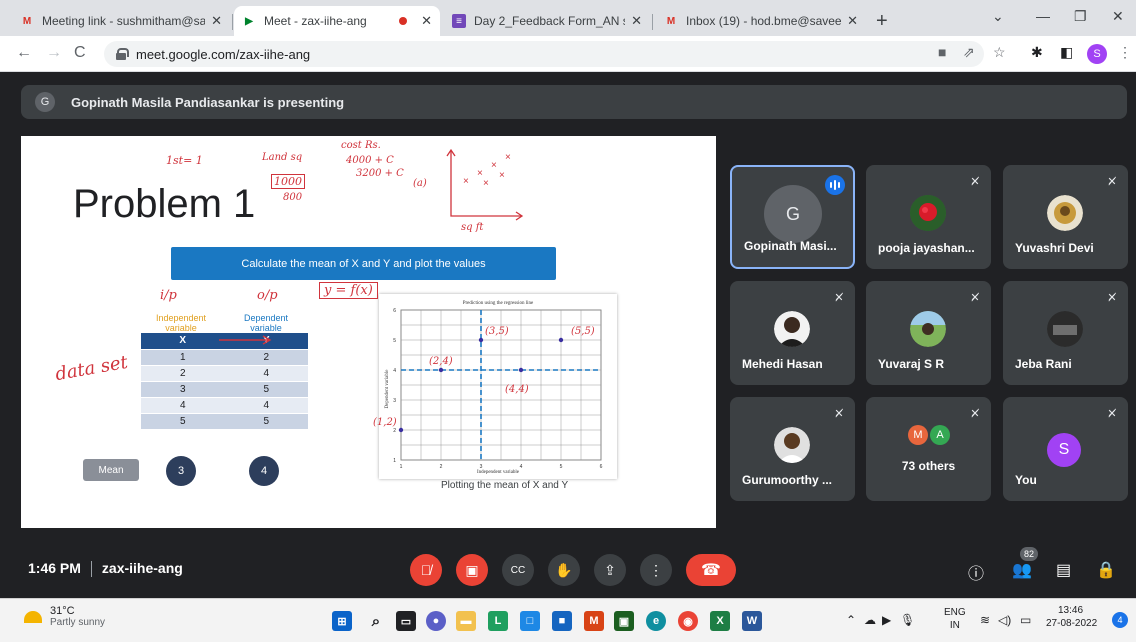 This screenshot has width=1136, height=642. I want to click on plot-title: Prediction using the regression line, so click(498, 303).